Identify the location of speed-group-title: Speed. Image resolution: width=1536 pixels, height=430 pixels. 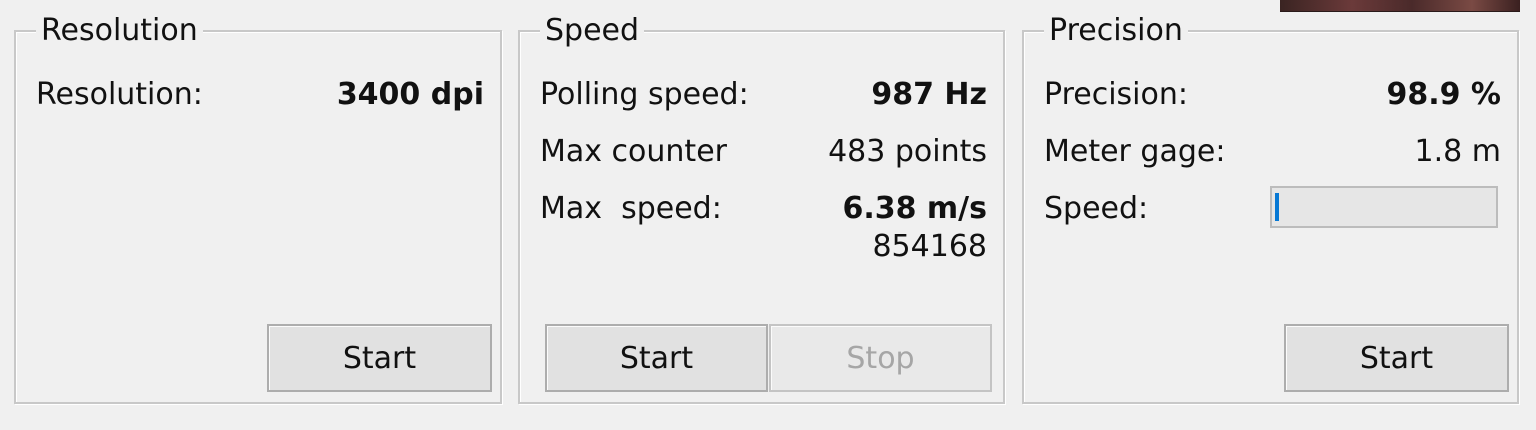
(592, 31).